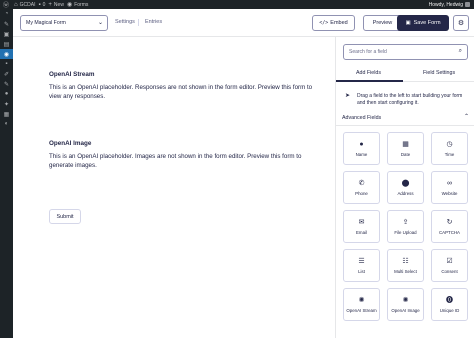  Describe the element at coordinates (361, 187) in the screenshot. I see `field-button-phone: ✆ Phone` at that location.